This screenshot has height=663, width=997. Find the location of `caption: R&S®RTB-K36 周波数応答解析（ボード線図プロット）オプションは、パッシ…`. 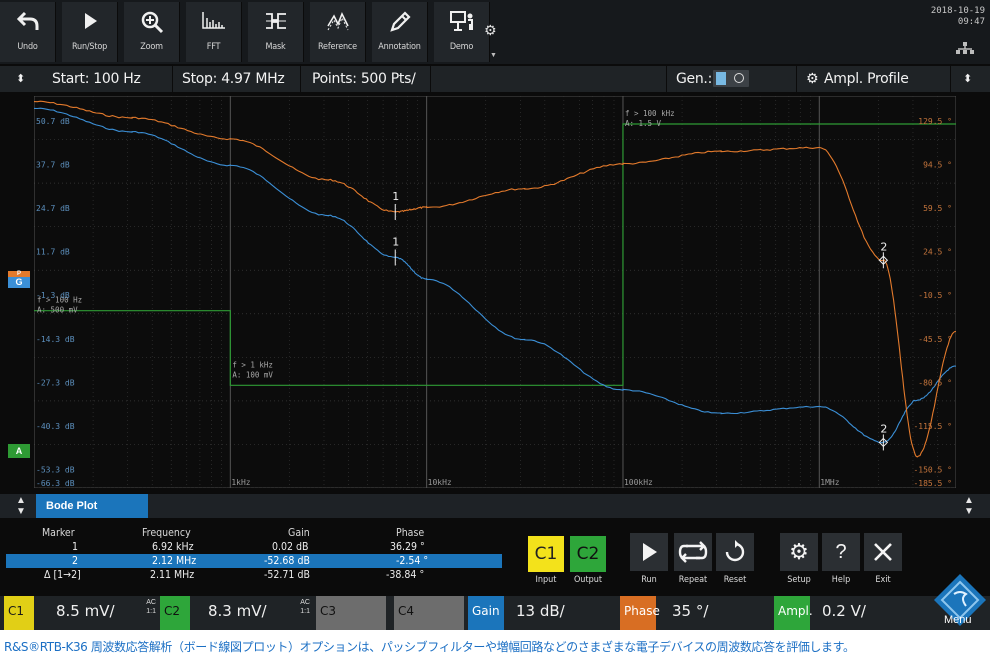

caption: R&S®RTB-K36 周波数応答解析（ボード線図プロット）オプションは、パッシ… is located at coordinates (429, 647).